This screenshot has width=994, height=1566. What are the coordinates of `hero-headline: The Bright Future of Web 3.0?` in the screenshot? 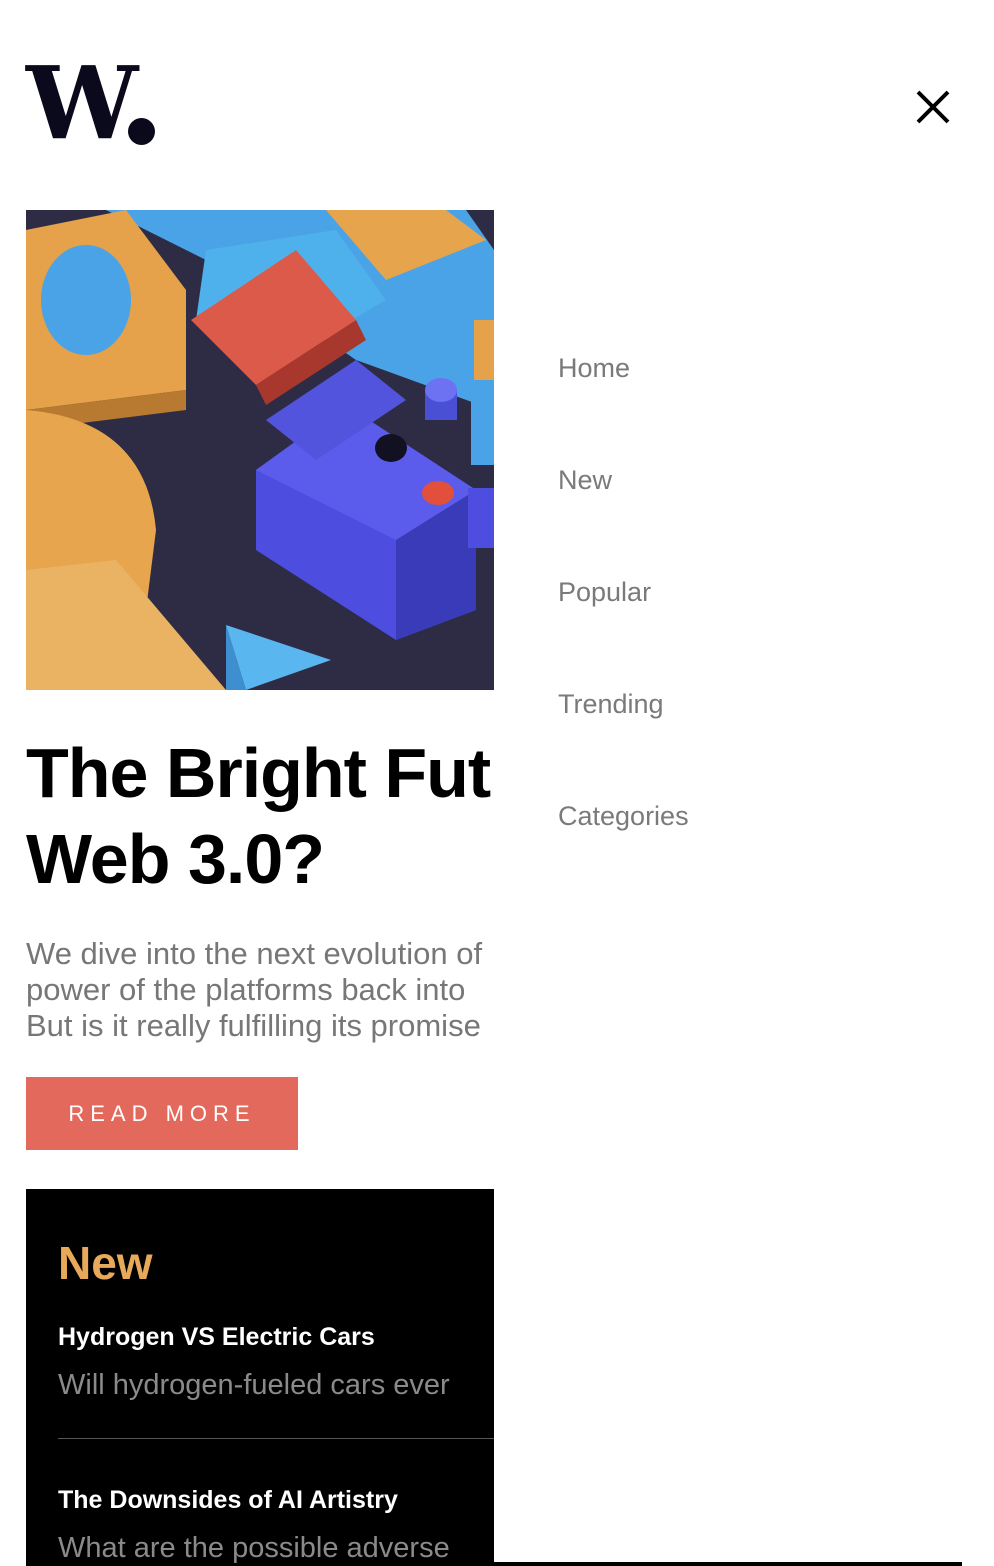 It's located at (260, 816).